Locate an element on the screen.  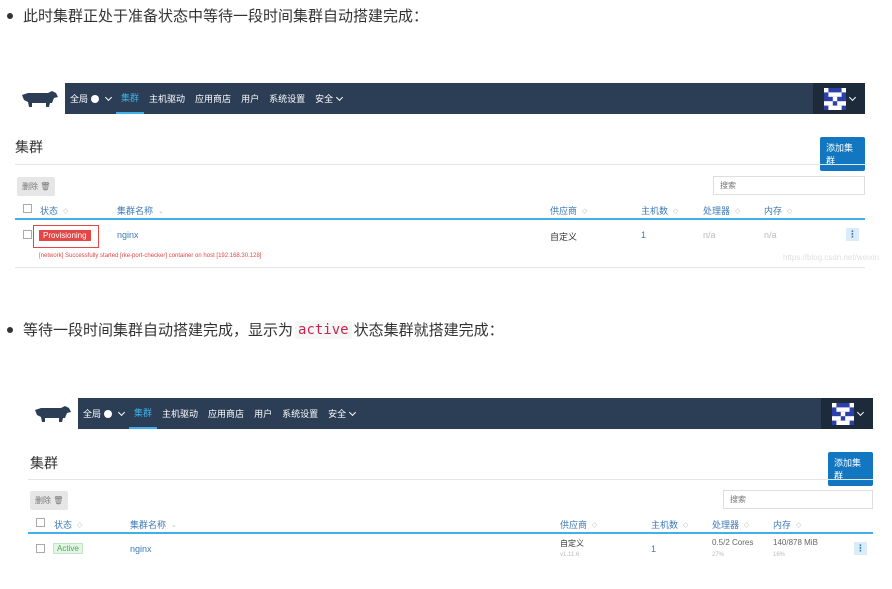
memory-percent: 16% is located at coordinates (779, 555).